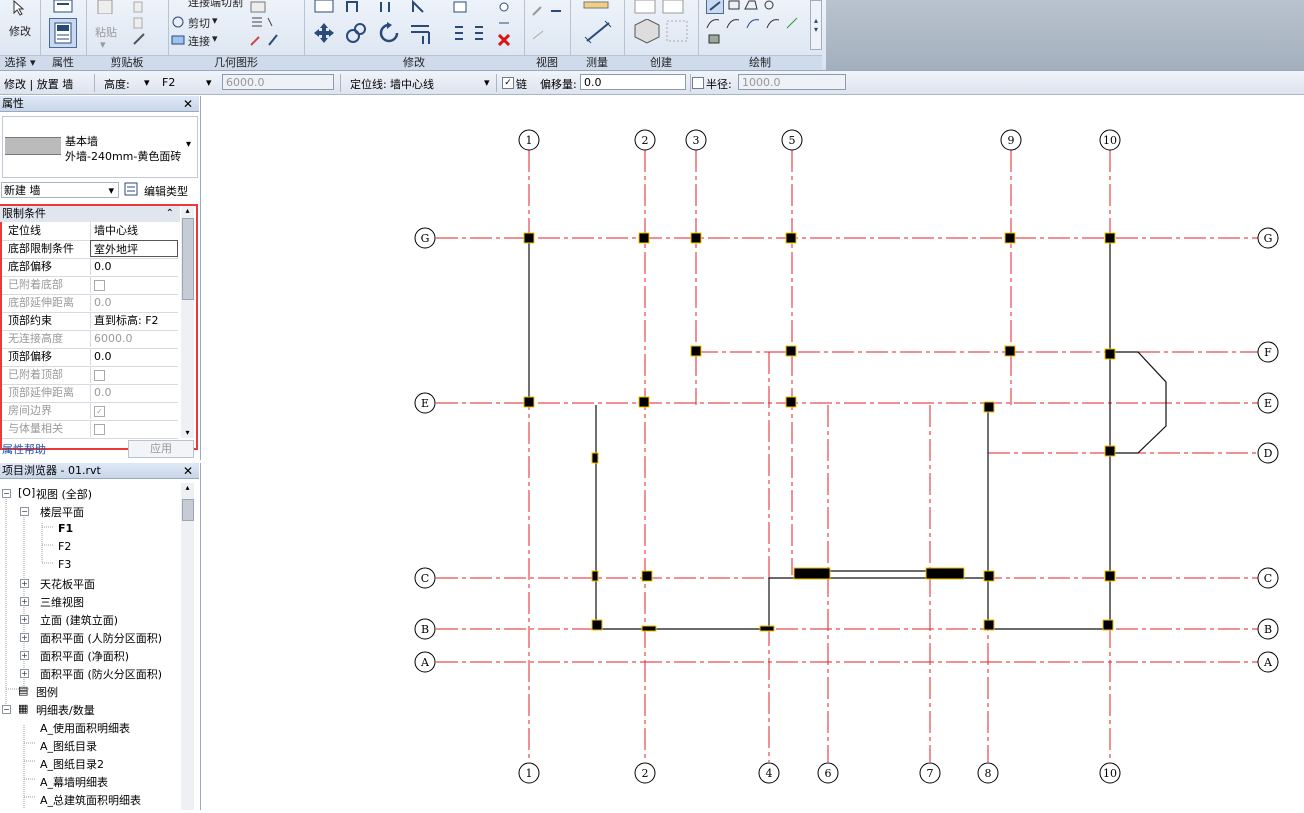  Describe the element at coordinates (100, 147) in the screenshot. I see `type-selector: 基本墙 外墙-240mm-黄色面砖 ▾` at that location.